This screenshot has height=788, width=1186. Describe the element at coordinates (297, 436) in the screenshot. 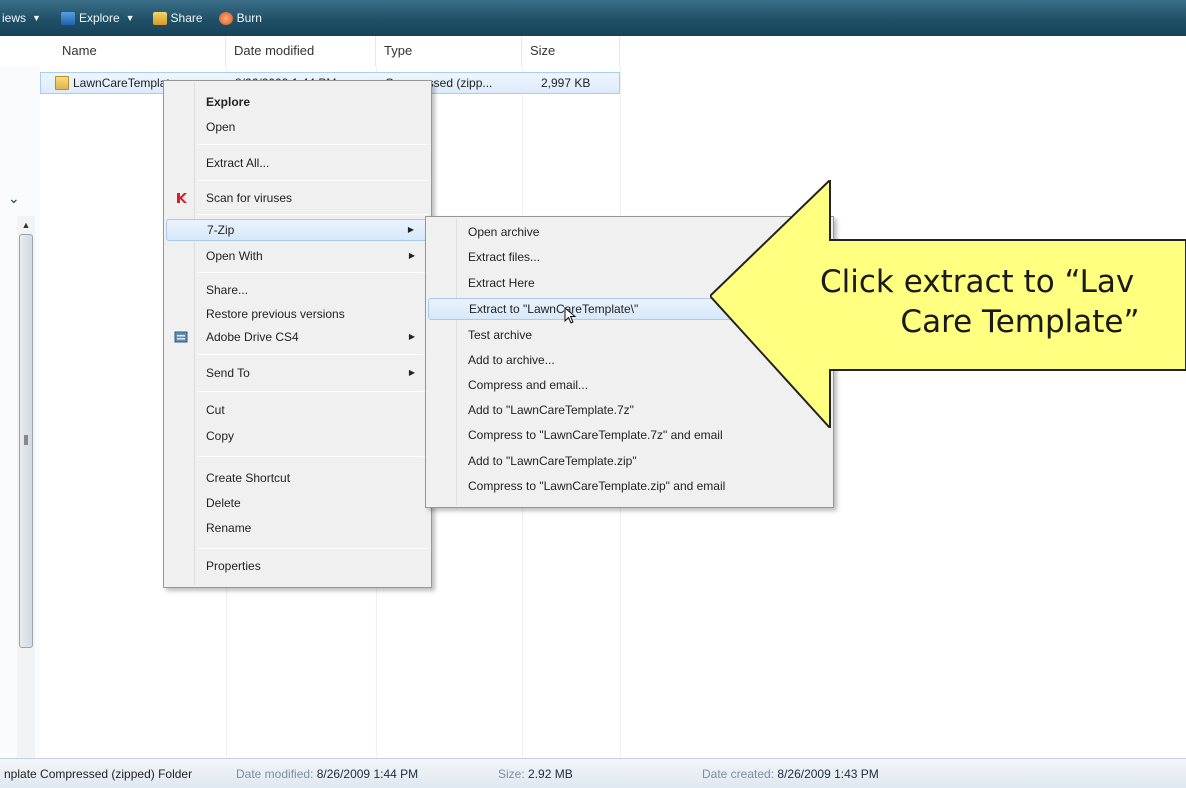

I see `menu-item-copy: Copy` at that location.